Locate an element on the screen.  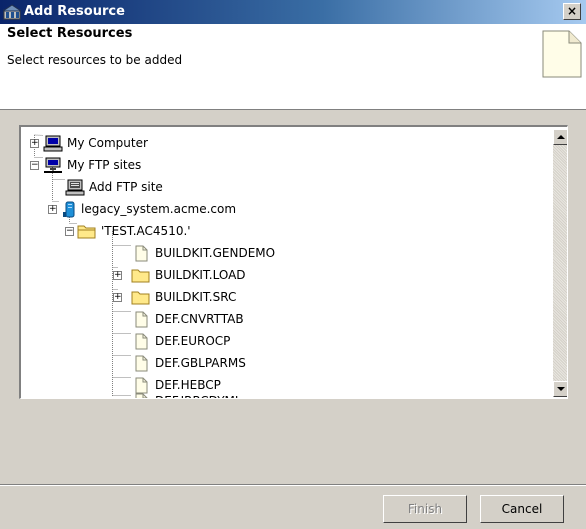
arrow-down-icon is located at coordinates (561, 389).